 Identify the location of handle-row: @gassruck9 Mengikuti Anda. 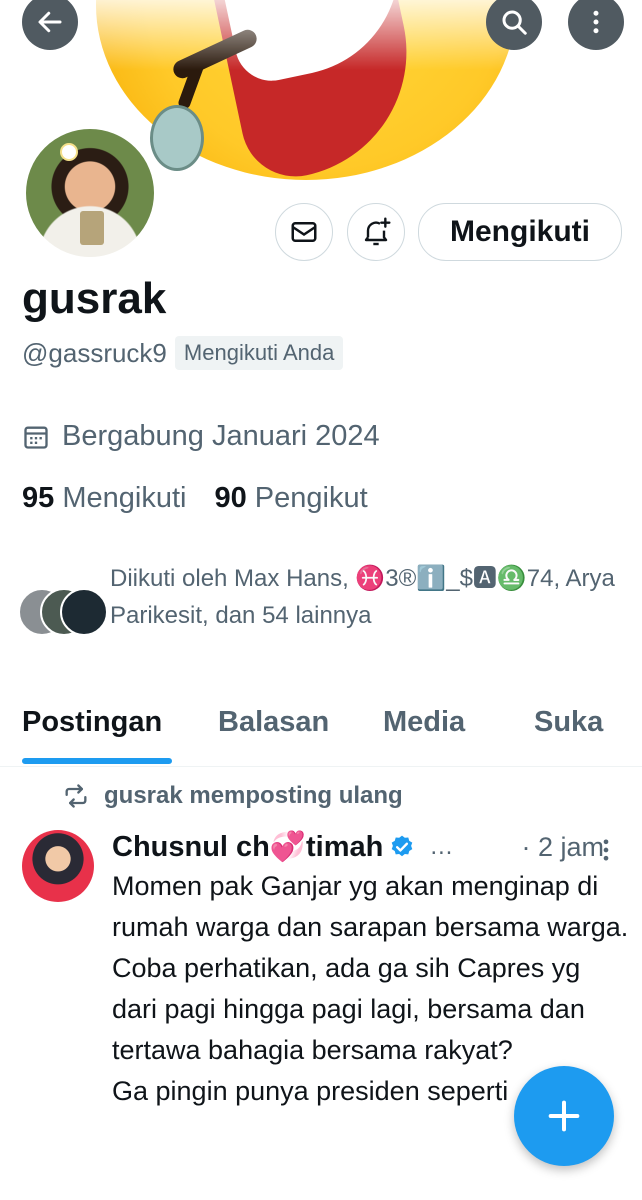
(183, 353).